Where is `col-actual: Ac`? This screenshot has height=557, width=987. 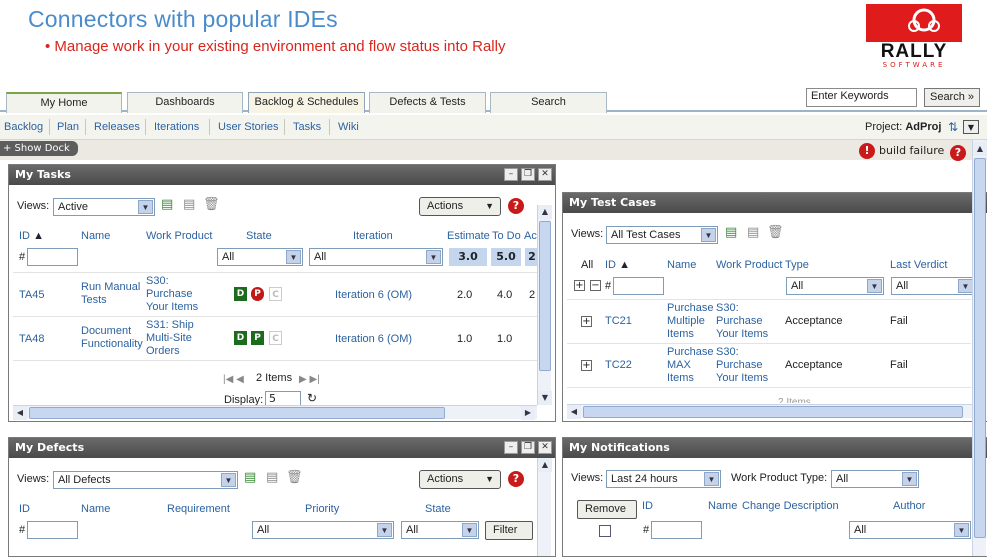 col-actual: Ac is located at coordinates (530, 236).